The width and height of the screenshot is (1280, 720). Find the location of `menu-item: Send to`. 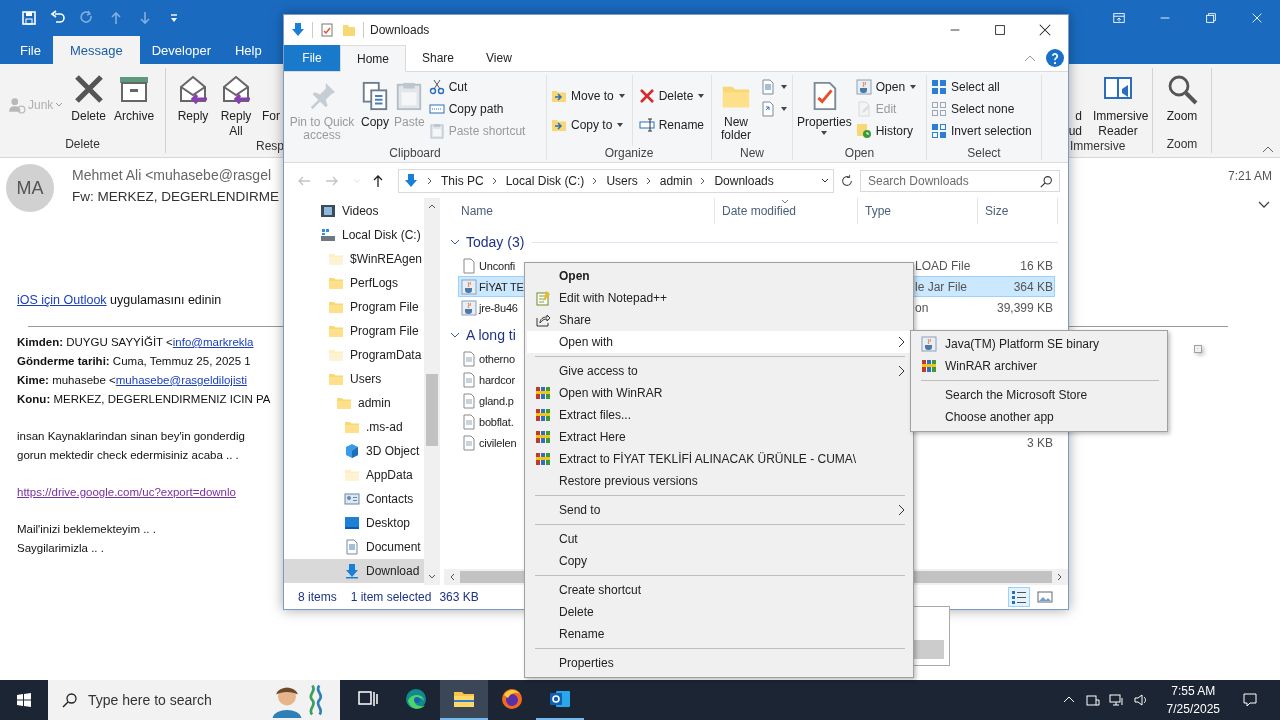

menu-item: Send to is located at coordinates (719, 510).